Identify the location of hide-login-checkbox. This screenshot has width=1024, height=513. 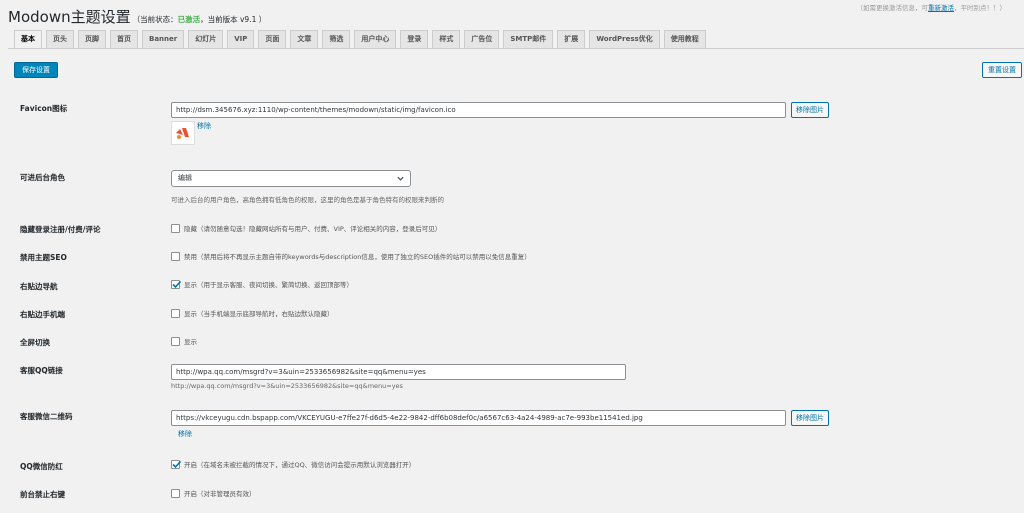
(175, 228).